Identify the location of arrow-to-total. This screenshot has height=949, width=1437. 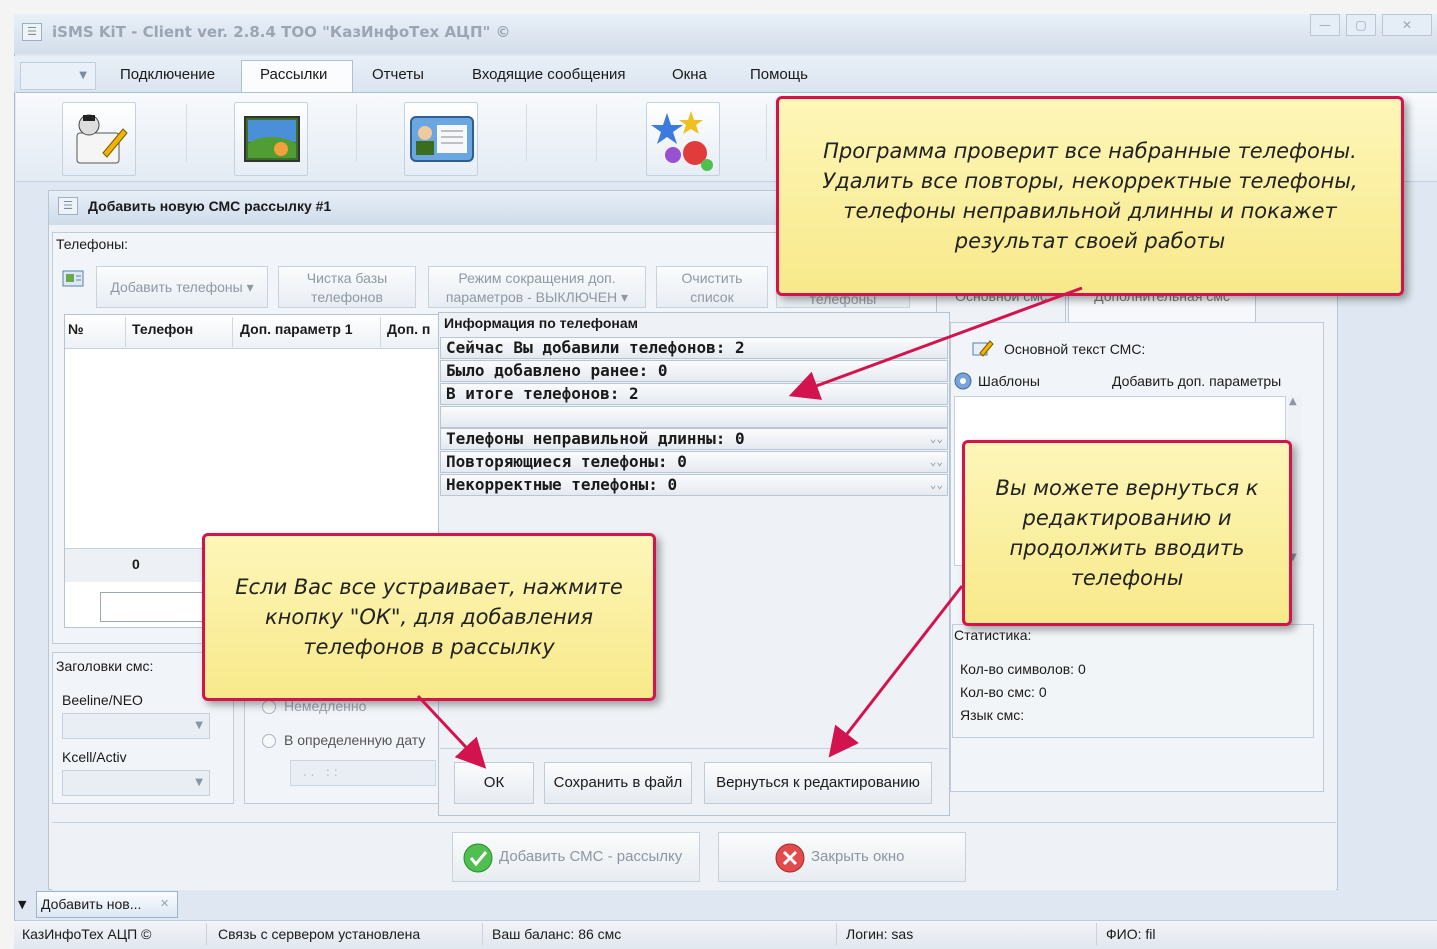
(935, 343).